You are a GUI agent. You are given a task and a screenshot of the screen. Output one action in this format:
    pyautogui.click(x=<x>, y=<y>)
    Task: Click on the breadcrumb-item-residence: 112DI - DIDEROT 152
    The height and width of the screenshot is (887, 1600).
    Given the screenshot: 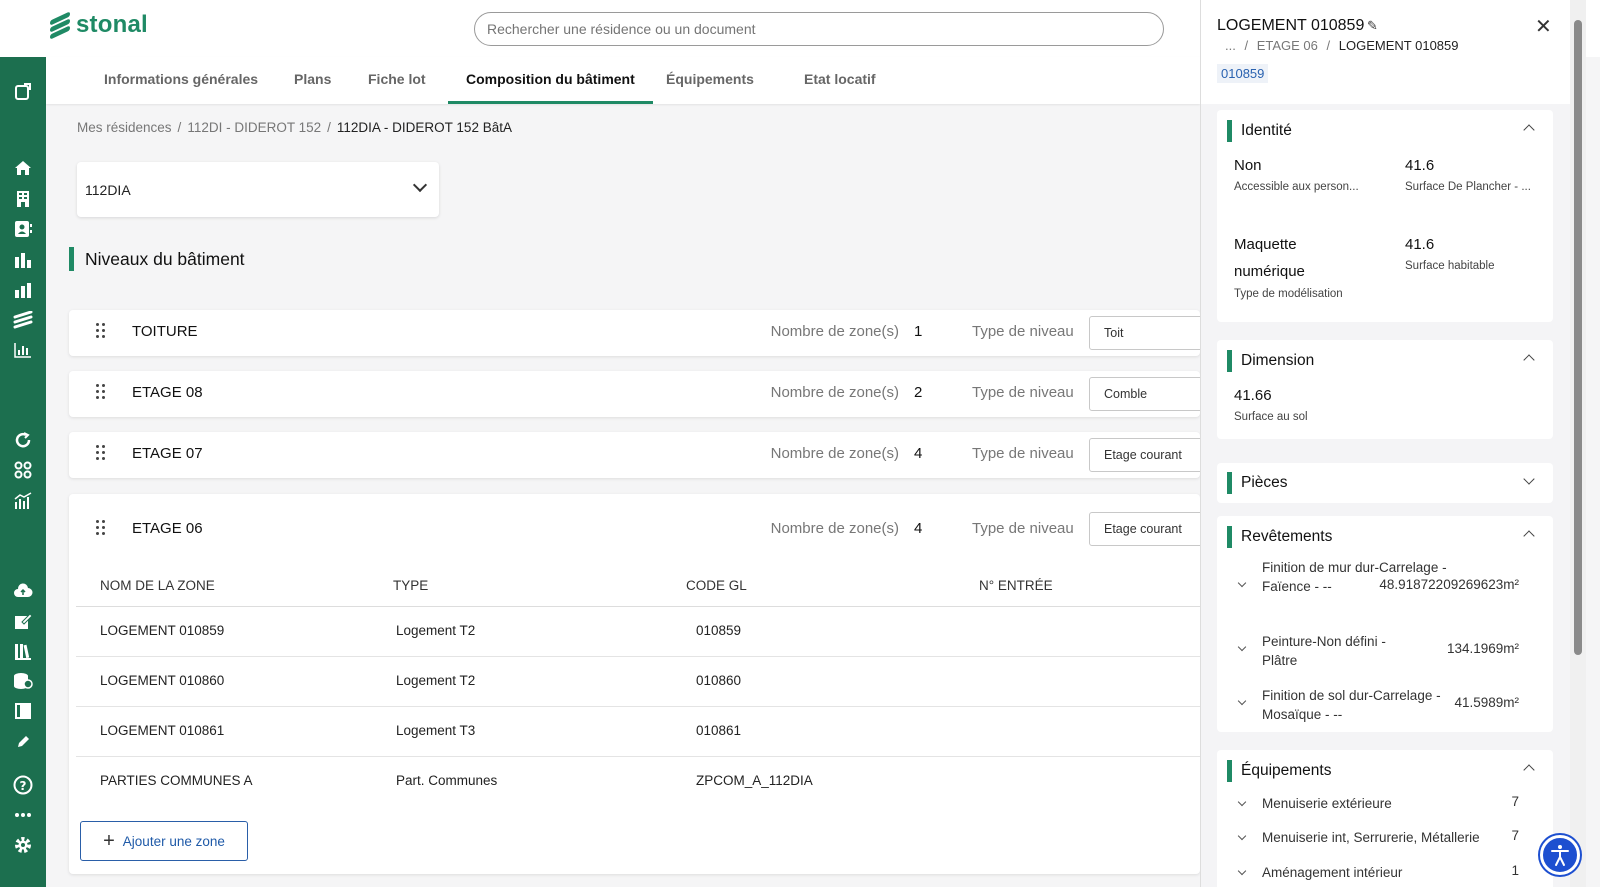 What is the action you would take?
    pyautogui.click(x=254, y=127)
    